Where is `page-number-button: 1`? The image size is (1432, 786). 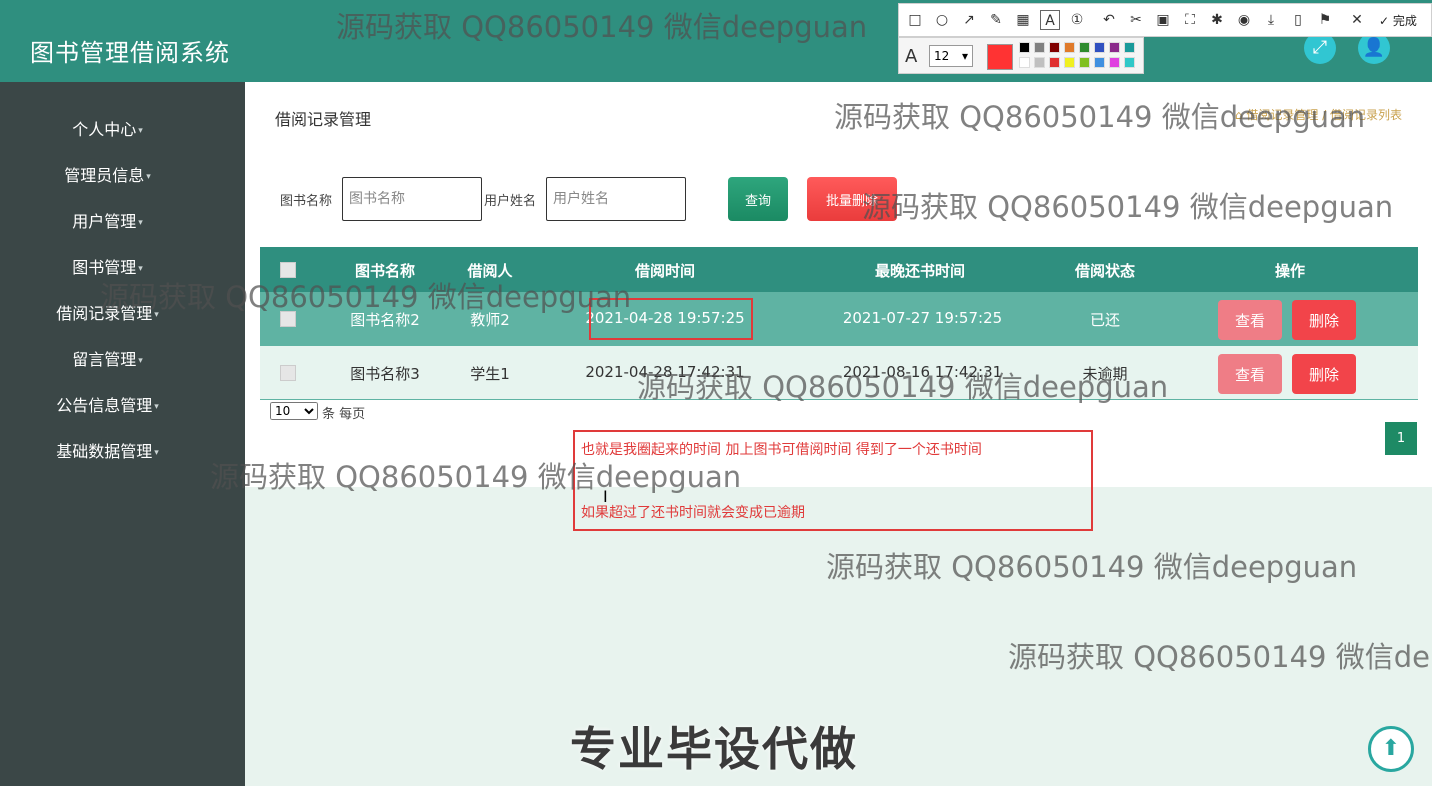 page-number-button: 1 is located at coordinates (1401, 438).